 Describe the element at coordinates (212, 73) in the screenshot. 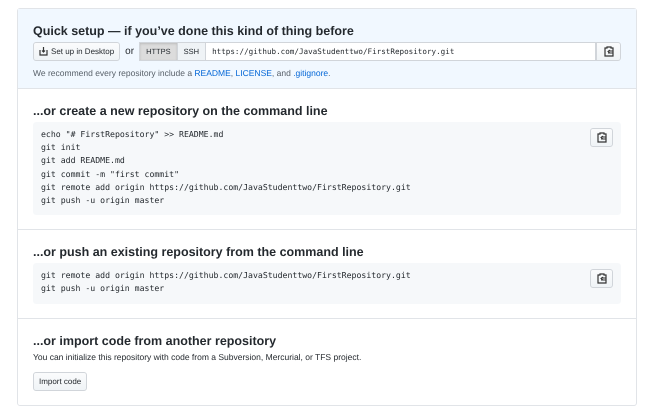

I see `doc-link: README` at that location.